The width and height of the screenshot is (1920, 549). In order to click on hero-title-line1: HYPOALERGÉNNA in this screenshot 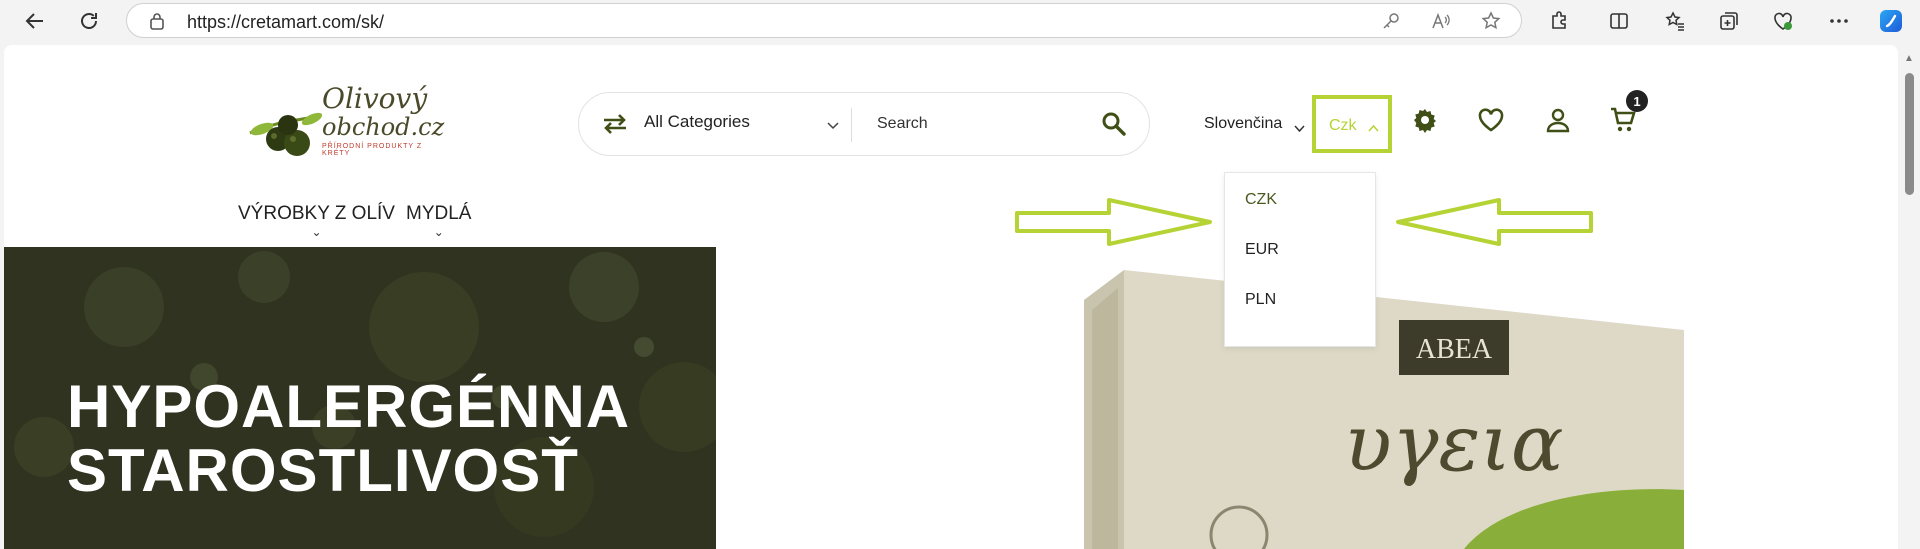, I will do `click(349, 406)`.